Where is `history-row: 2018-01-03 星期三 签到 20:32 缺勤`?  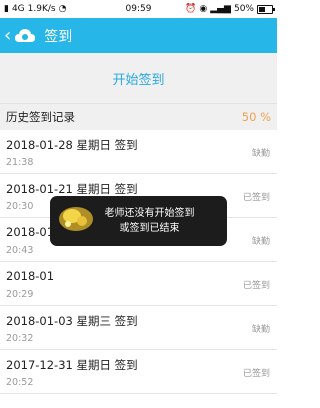 history-row: 2018-01-03 星期三 签到 20:32 缺勤 is located at coordinates (138, 328).